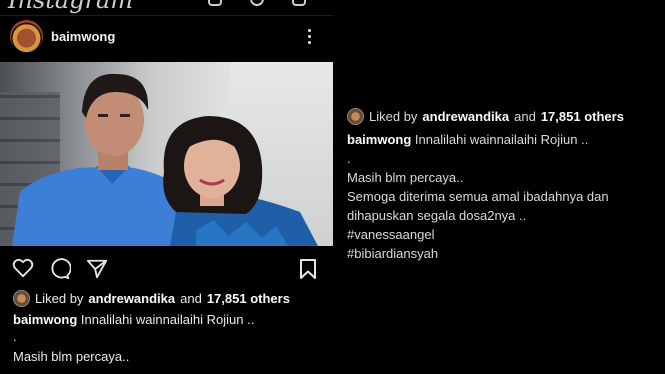 This screenshot has height=374, width=665. I want to click on new-post-icon, so click(215, 3).